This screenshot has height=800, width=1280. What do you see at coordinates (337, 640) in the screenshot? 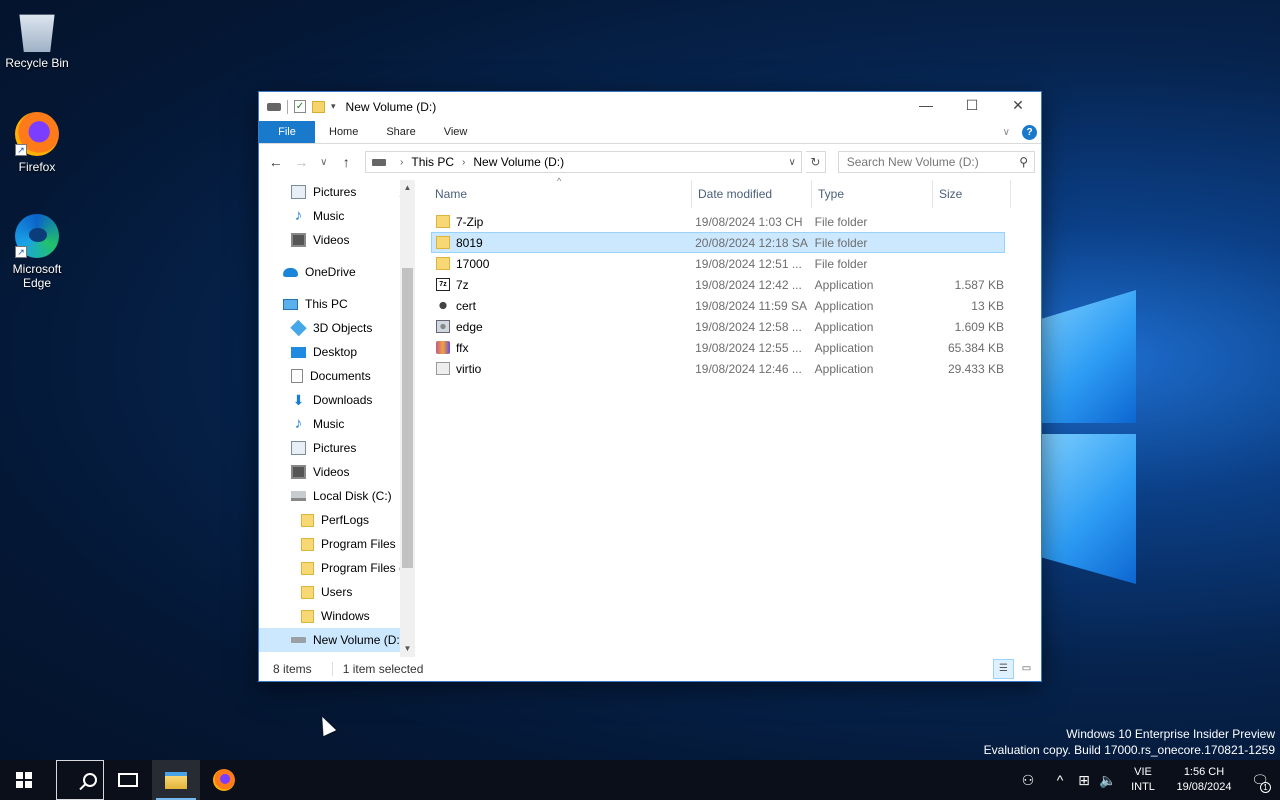
I see `nav-item-new-volume-d: New Volume (D:` at bounding box center [337, 640].